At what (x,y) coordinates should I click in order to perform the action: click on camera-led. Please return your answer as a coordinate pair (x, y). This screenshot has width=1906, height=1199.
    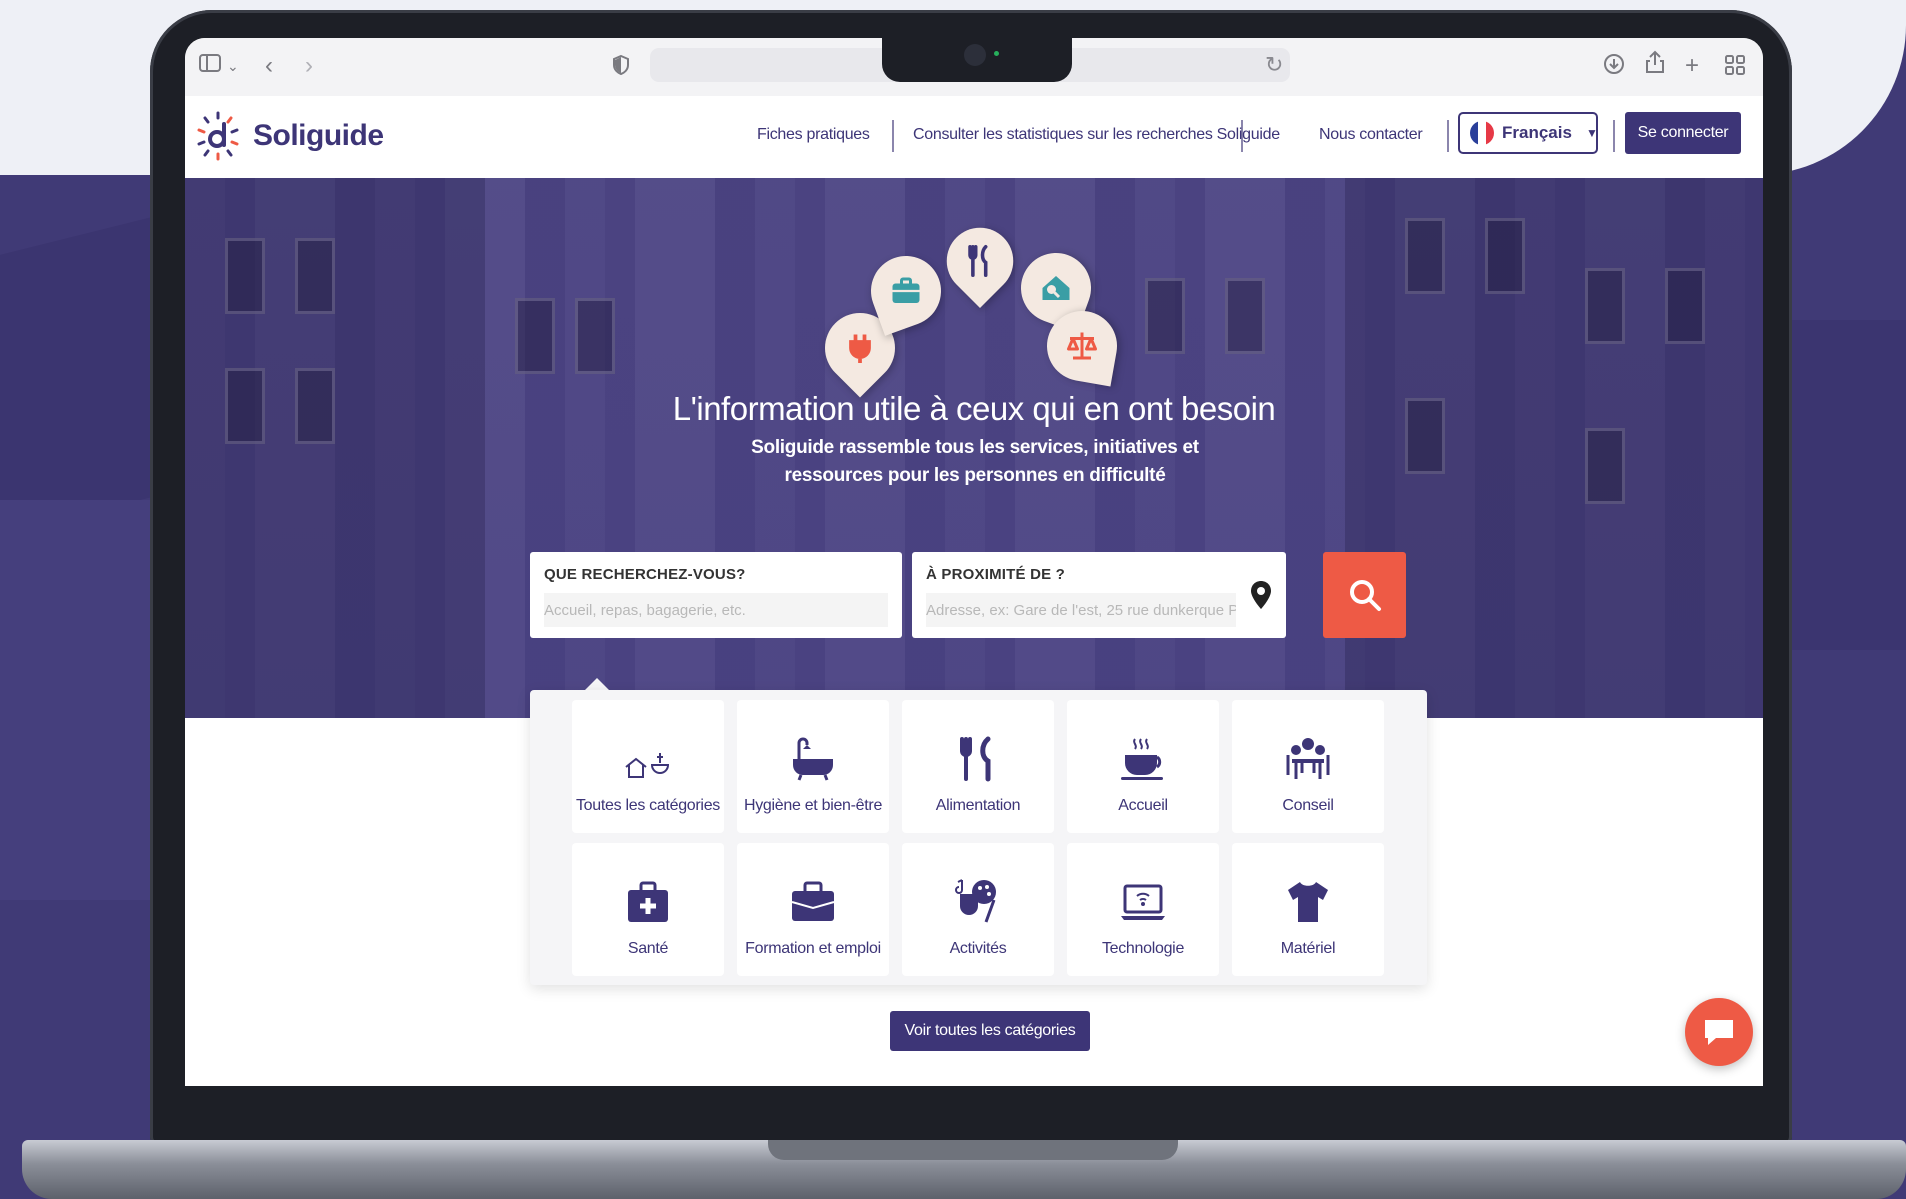
    Looking at the image, I should click on (996, 53).